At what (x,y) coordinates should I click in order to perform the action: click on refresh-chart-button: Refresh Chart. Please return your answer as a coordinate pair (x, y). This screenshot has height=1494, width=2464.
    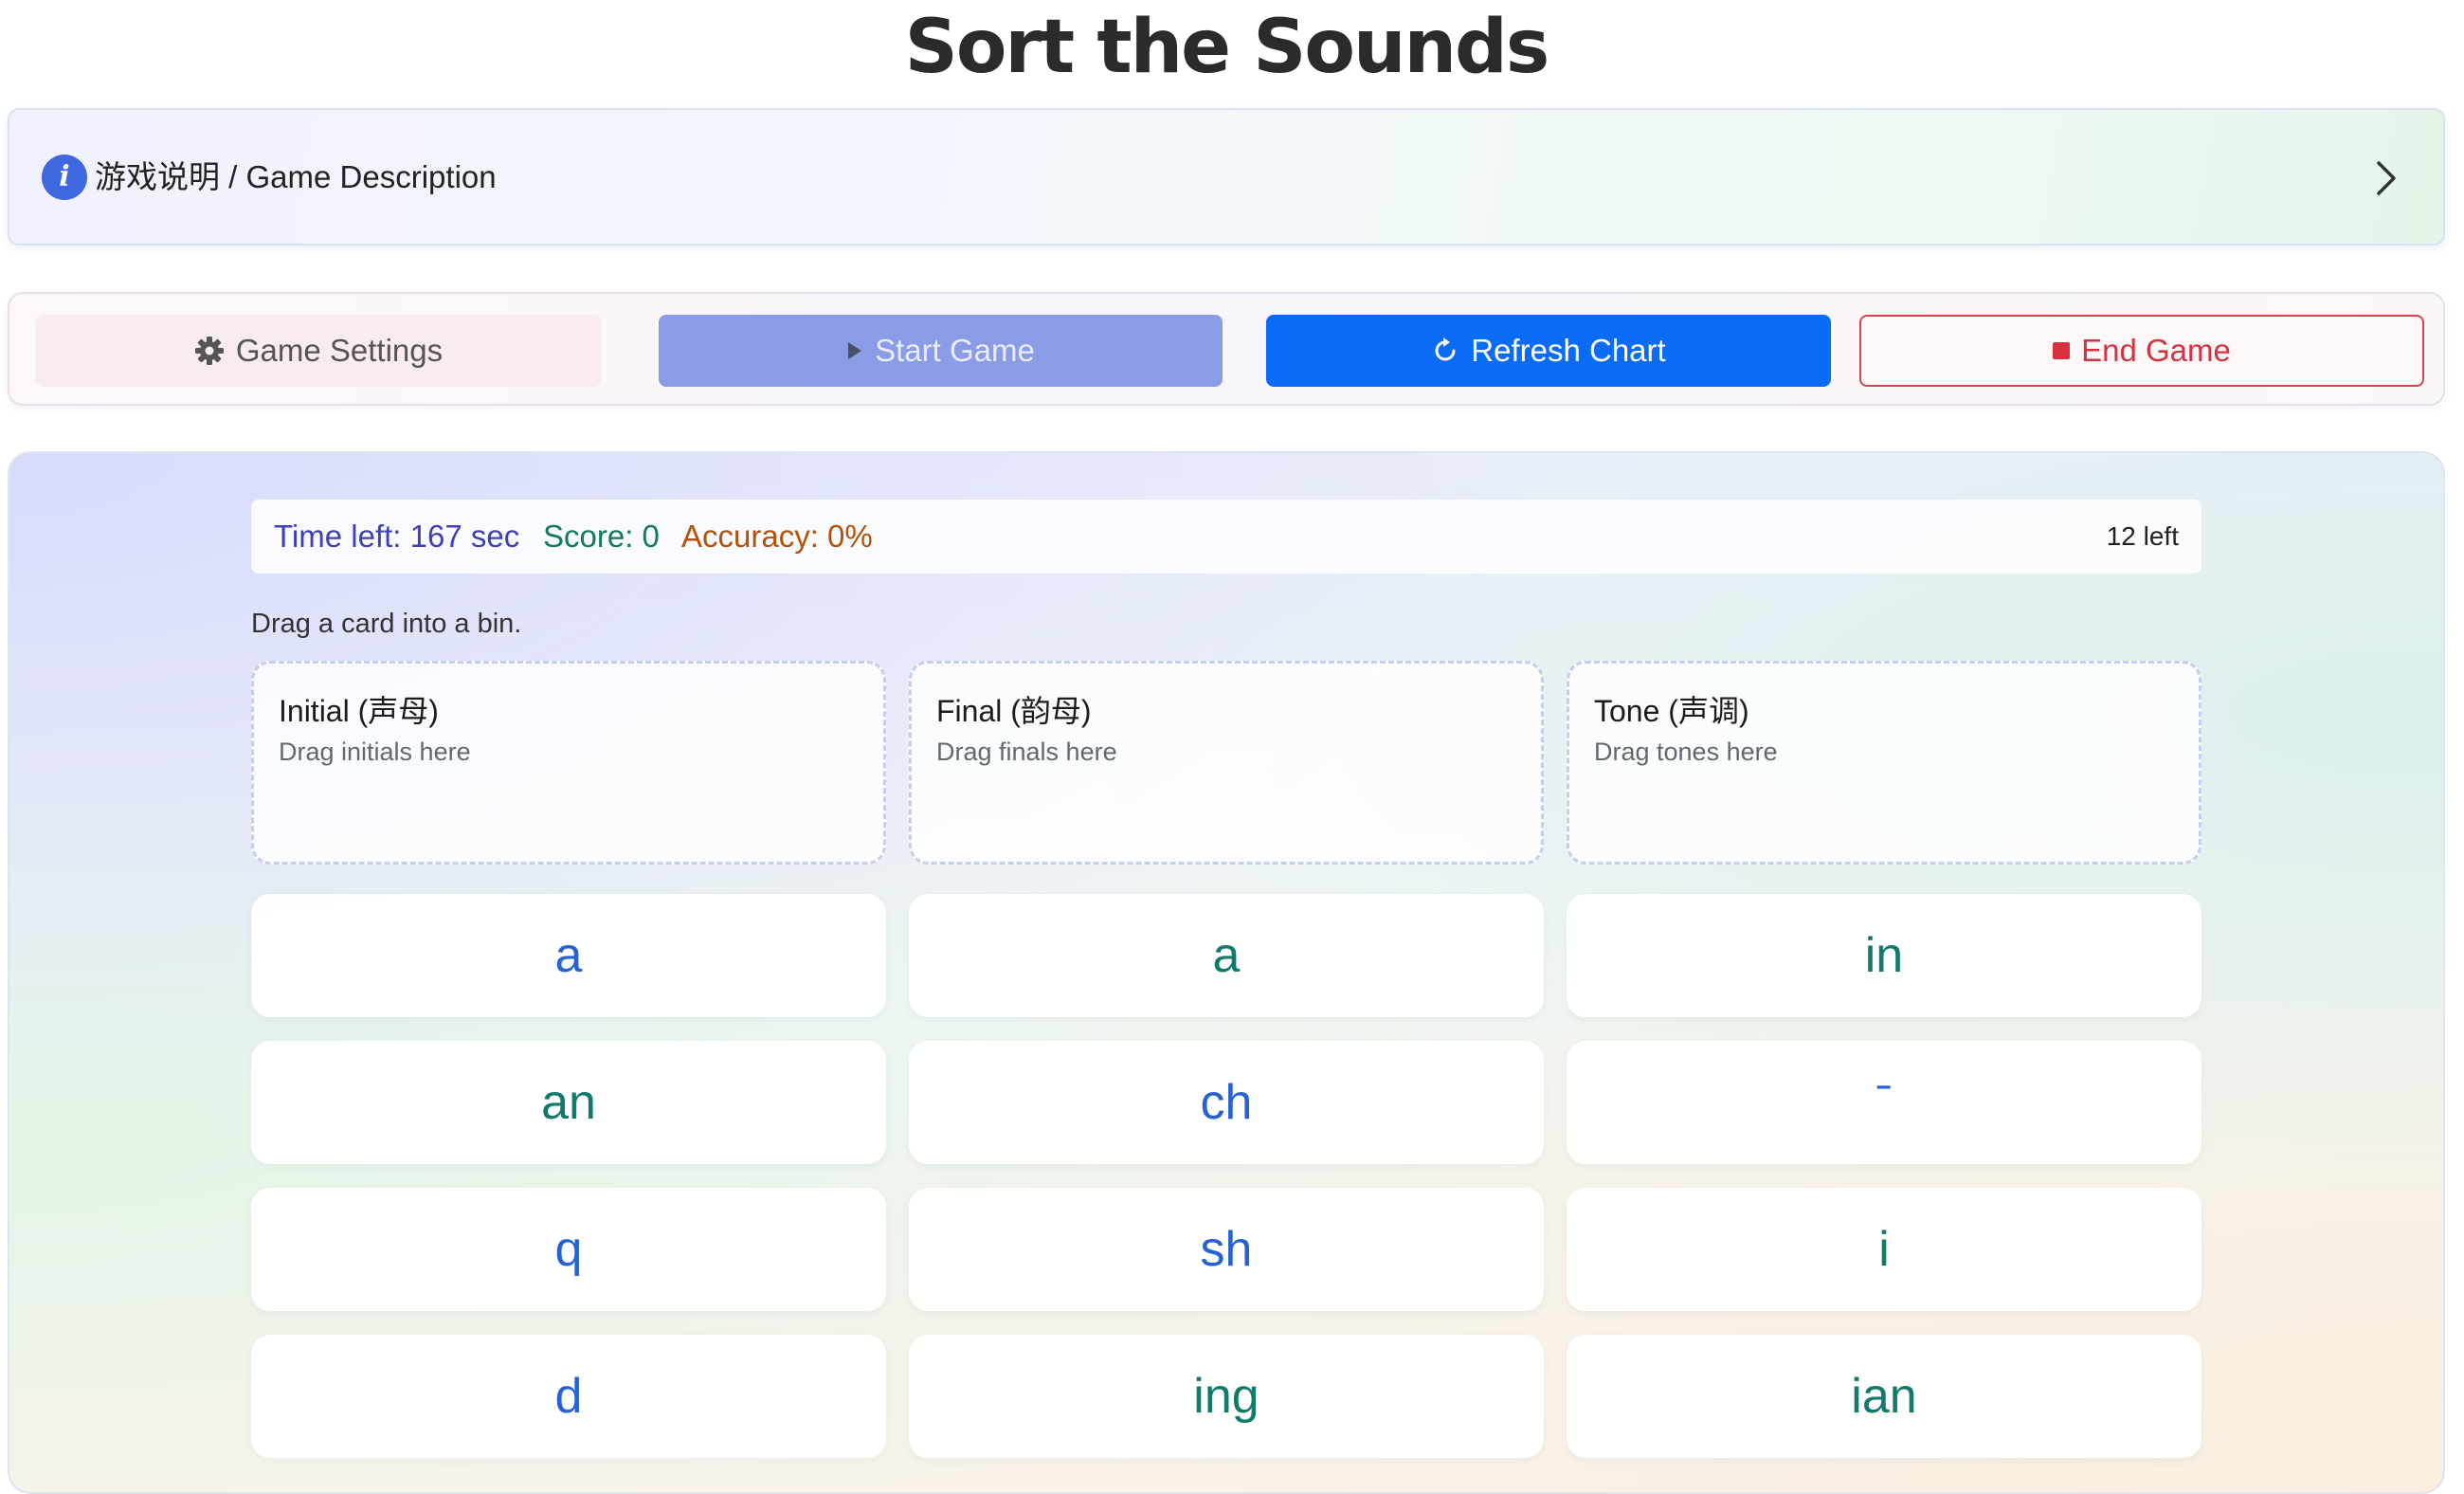
    Looking at the image, I should click on (1549, 351).